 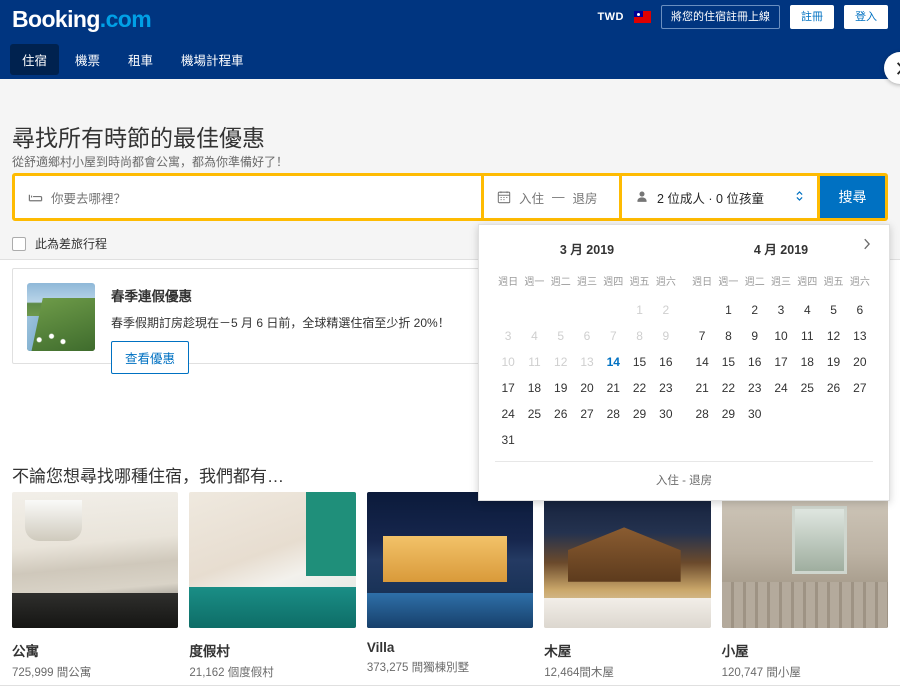 I want to click on currency-selector: TWD, so click(x=610, y=17).